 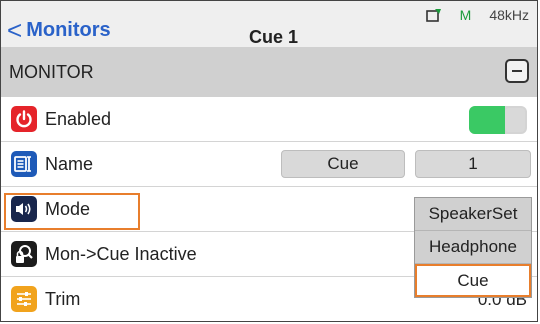 What do you see at coordinates (68, 30) in the screenshot?
I see `back-label: Monitors` at bounding box center [68, 30].